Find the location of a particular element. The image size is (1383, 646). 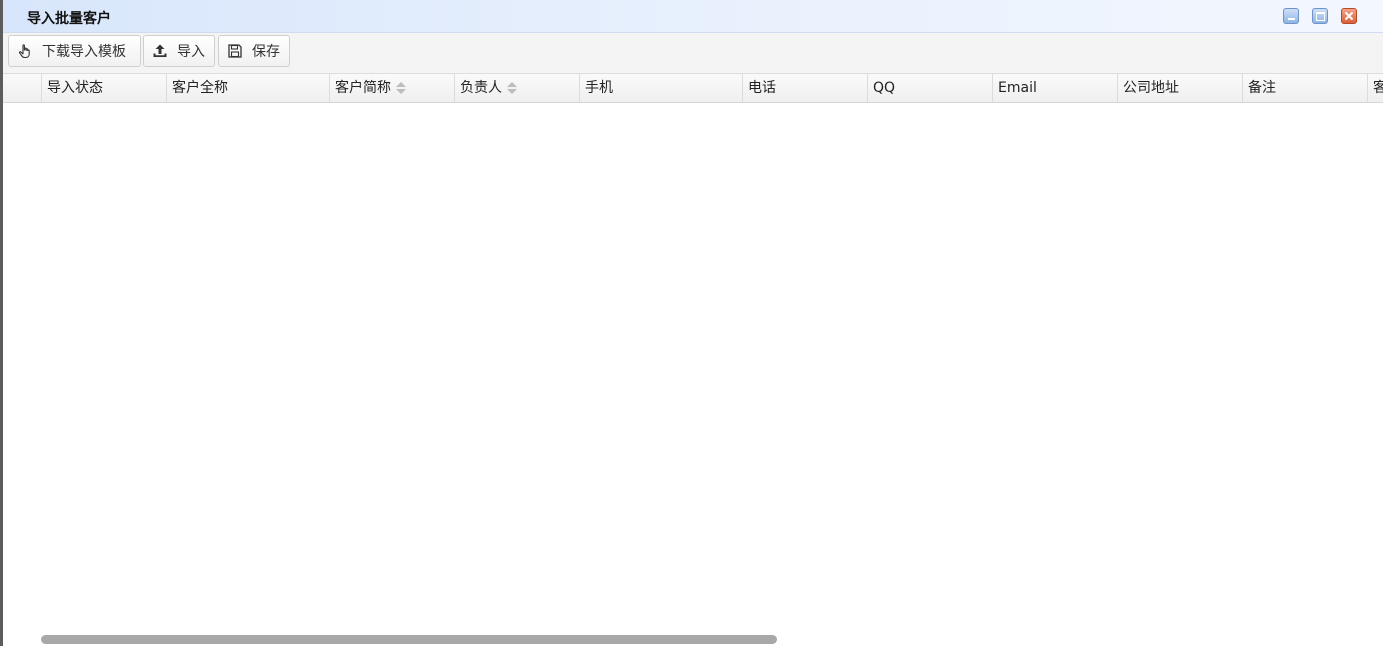

column-header-owner: 负责人 is located at coordinates (516, 88).